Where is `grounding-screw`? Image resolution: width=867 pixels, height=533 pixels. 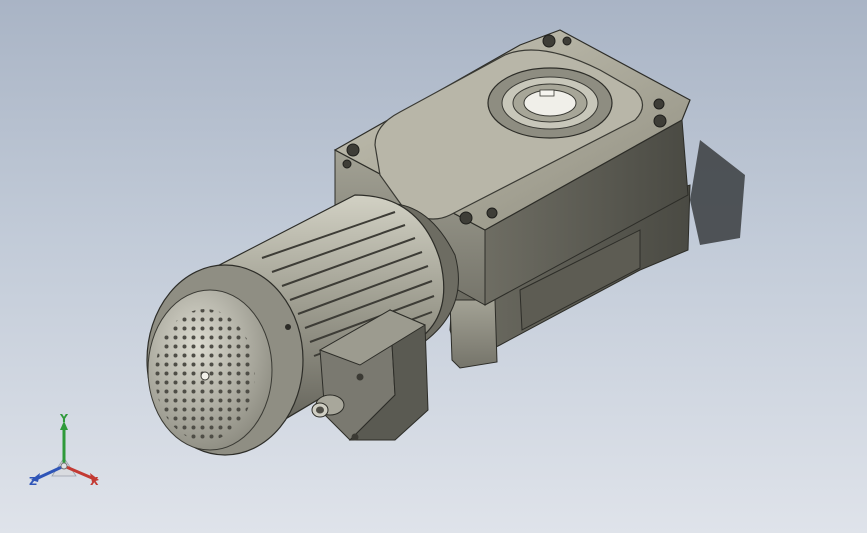 grounding-screw is located at coordinates (288, 327).